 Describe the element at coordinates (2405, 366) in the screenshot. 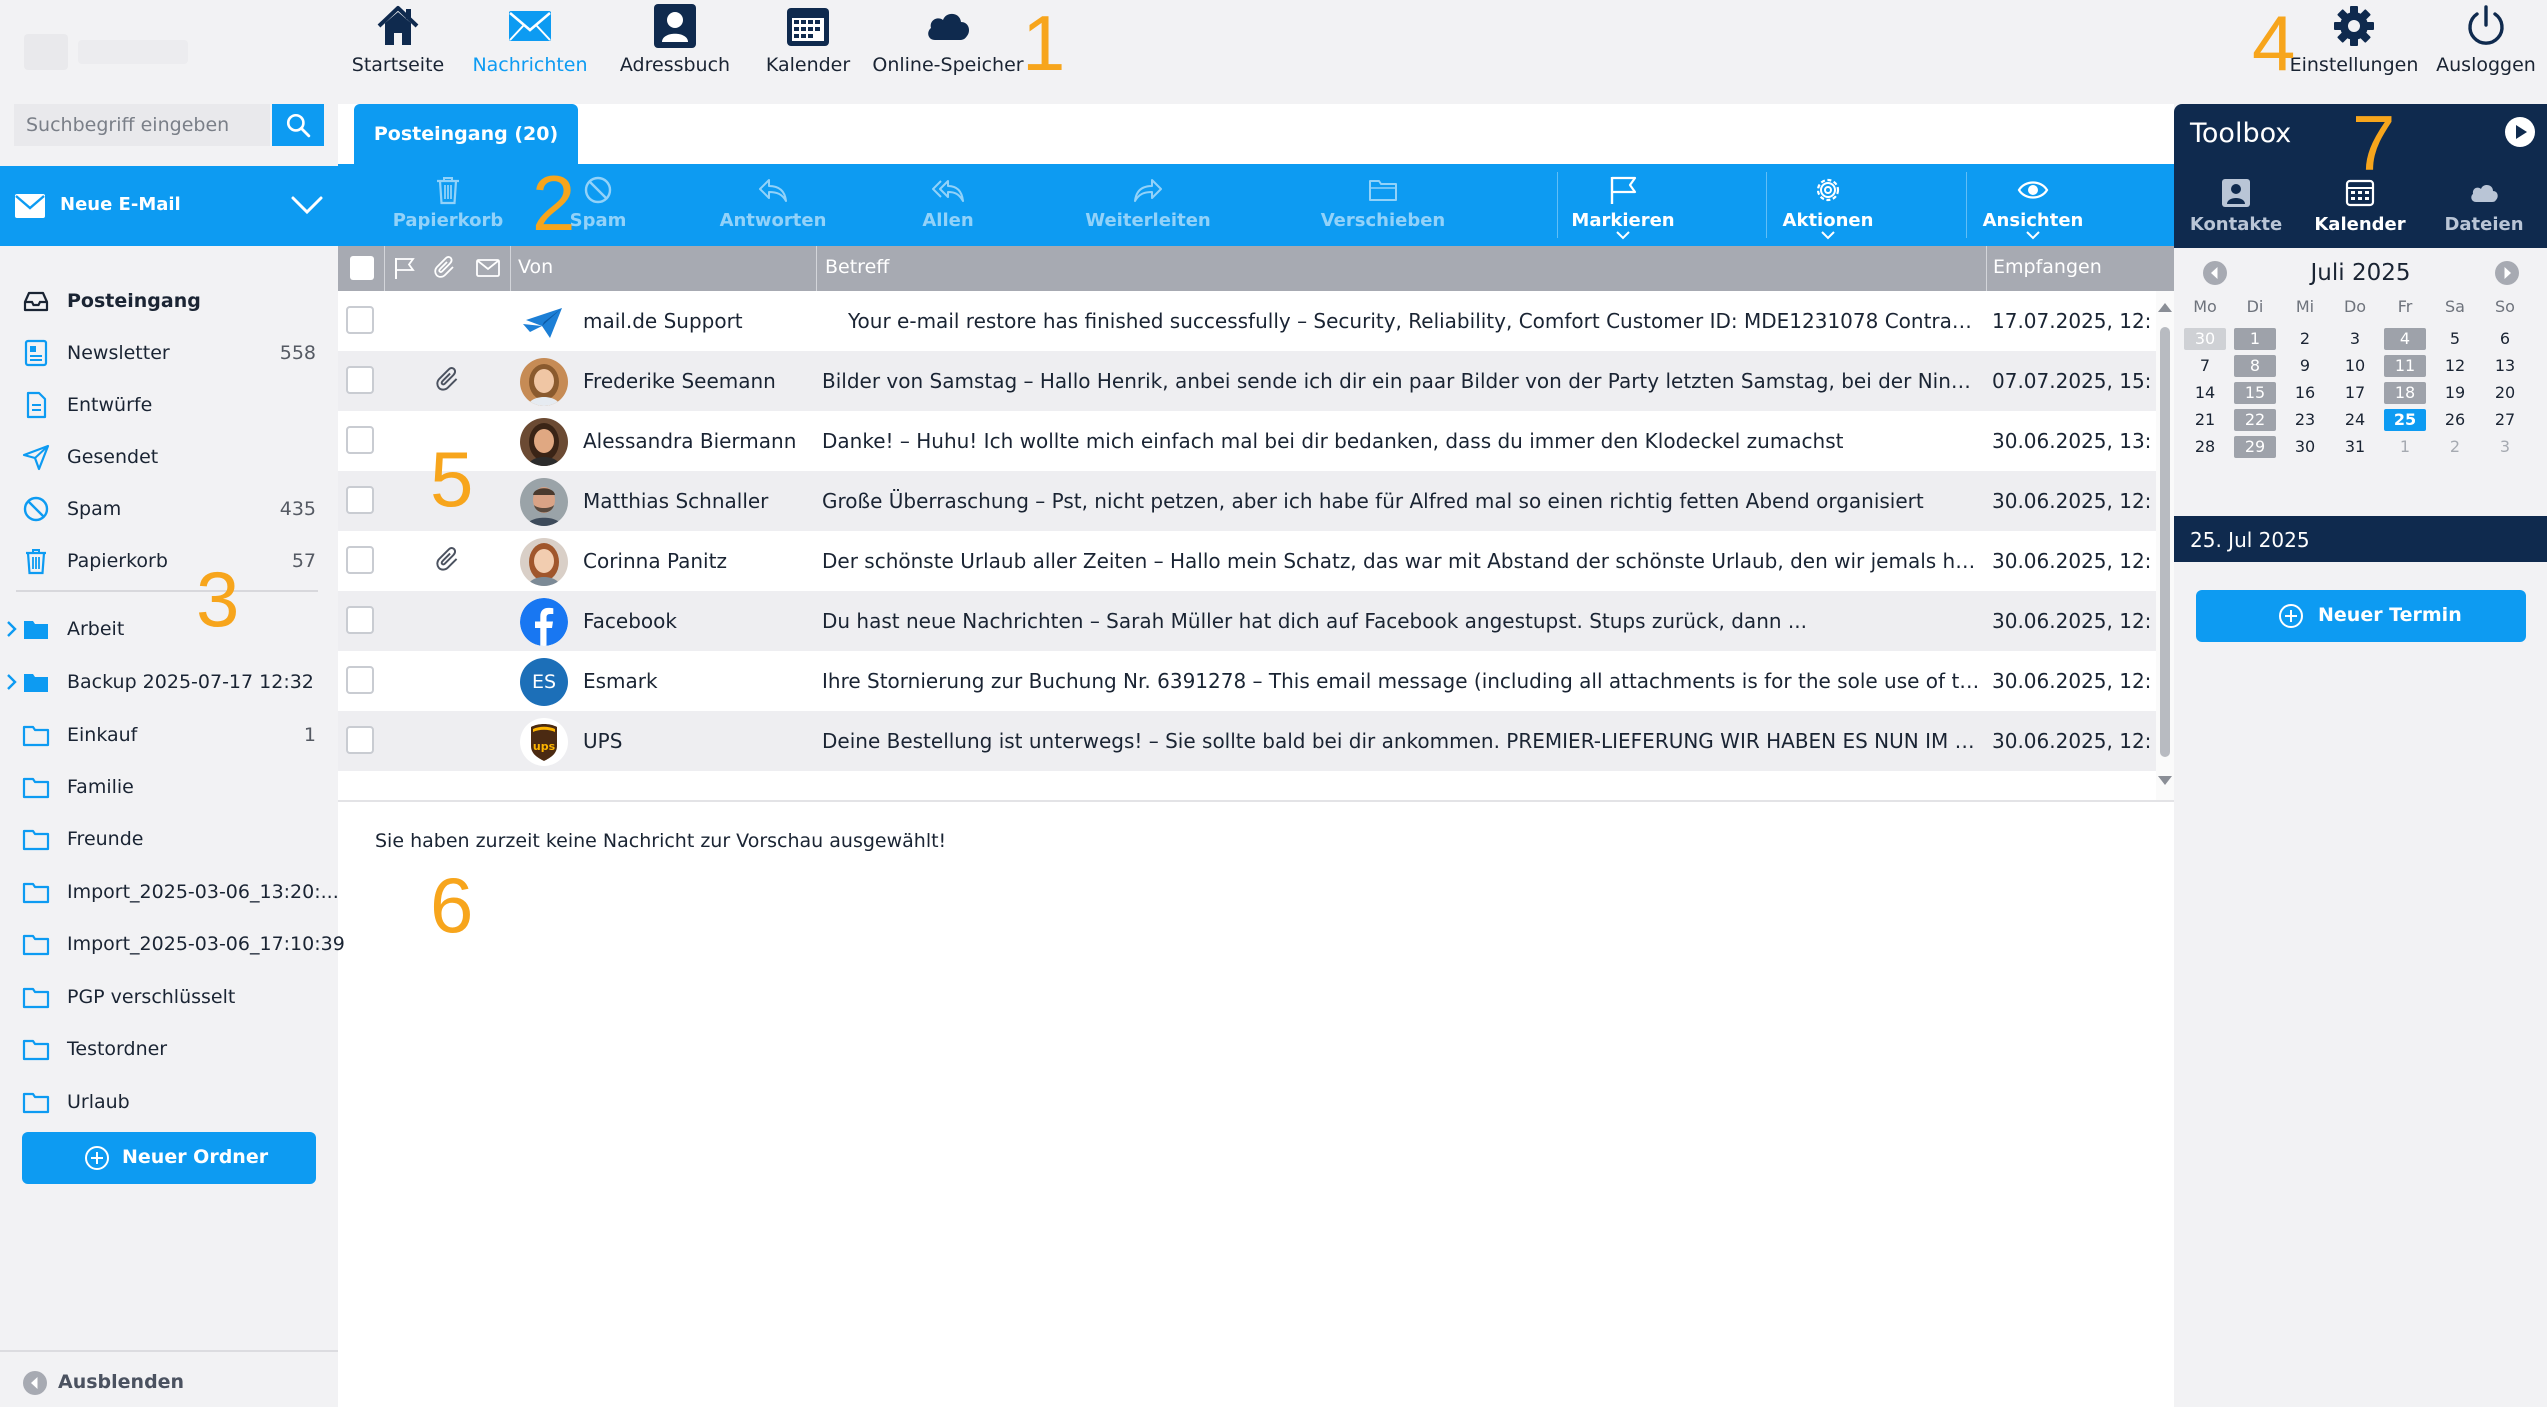

I see `calendar-day: 11` at that location.